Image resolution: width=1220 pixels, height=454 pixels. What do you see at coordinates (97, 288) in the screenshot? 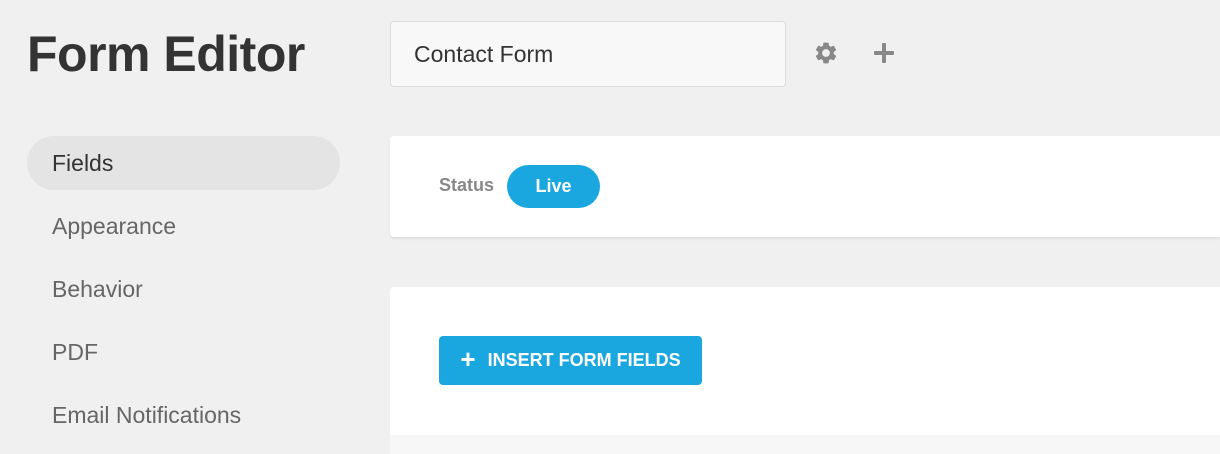
I see `sidebar-item-label: Behavior` at bounding box center [97, 288].